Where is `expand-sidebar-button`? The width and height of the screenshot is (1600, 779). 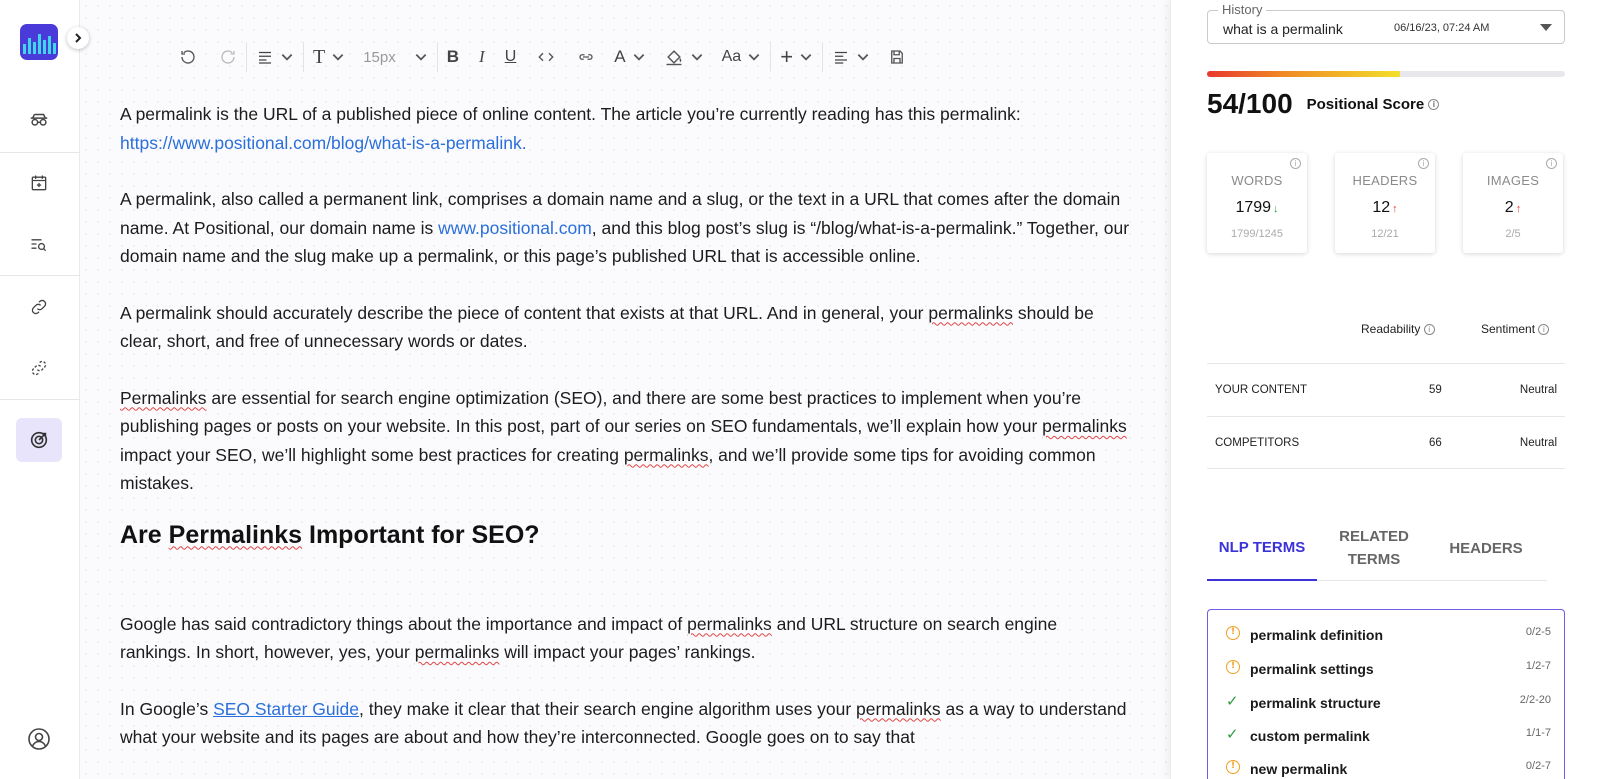
expand-sidebar-button is located at coordinates (78, 38).